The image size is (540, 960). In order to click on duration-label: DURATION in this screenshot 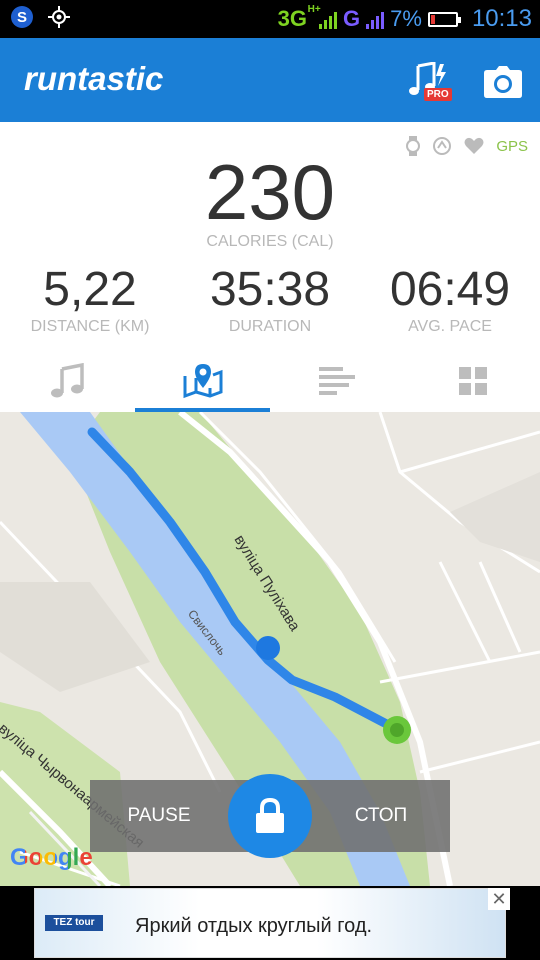, I will do `click(270, 326)`.